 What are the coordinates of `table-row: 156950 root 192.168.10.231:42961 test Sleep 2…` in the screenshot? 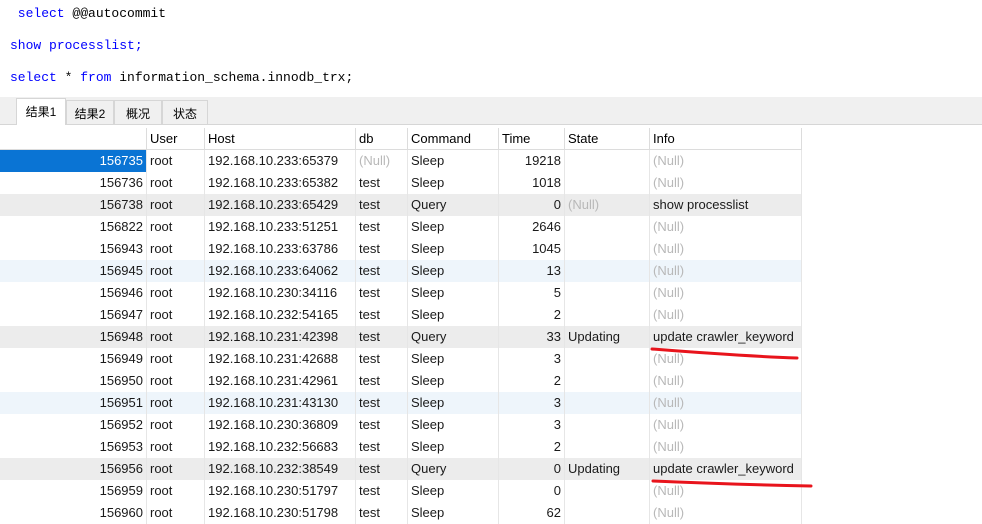 It's located at (401, 381).